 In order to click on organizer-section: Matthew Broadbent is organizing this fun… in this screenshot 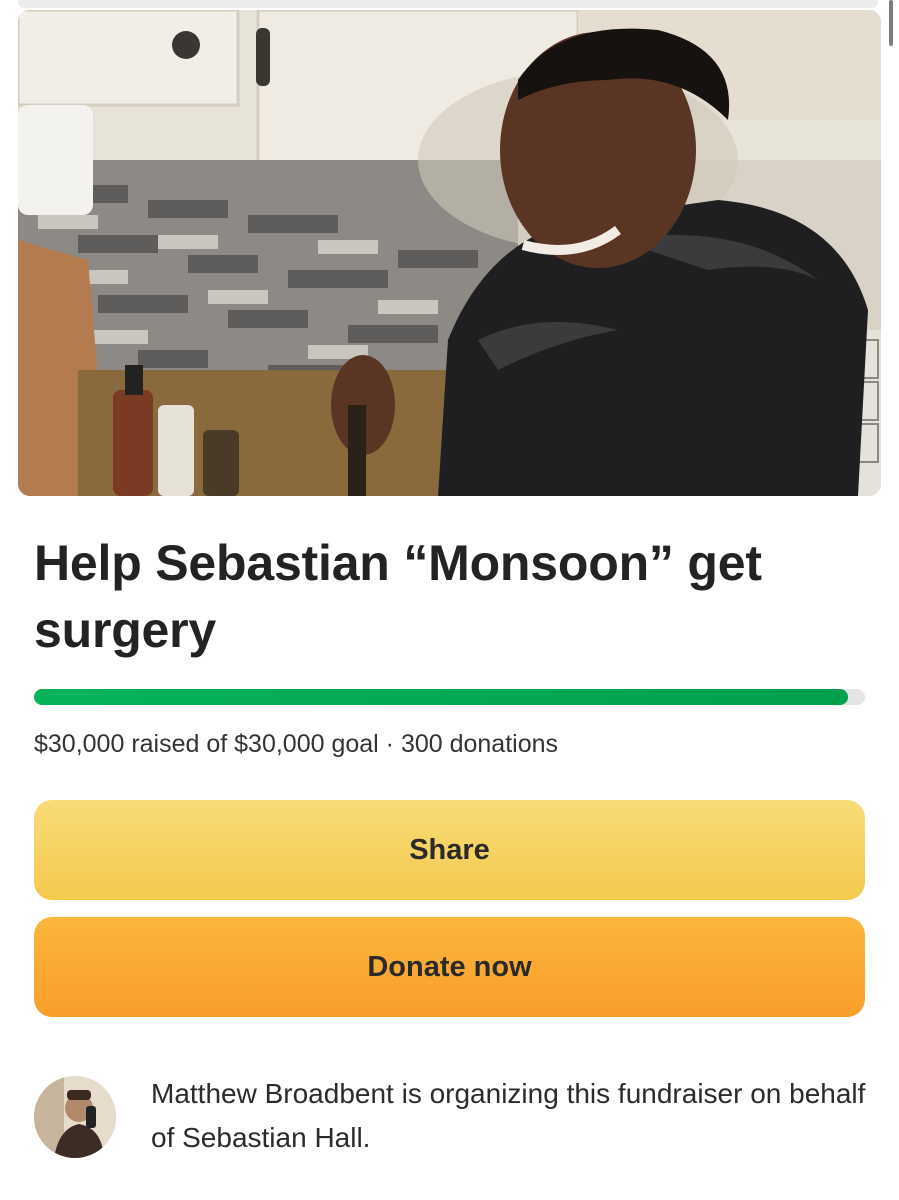, I will do `click(449, 1120)`.